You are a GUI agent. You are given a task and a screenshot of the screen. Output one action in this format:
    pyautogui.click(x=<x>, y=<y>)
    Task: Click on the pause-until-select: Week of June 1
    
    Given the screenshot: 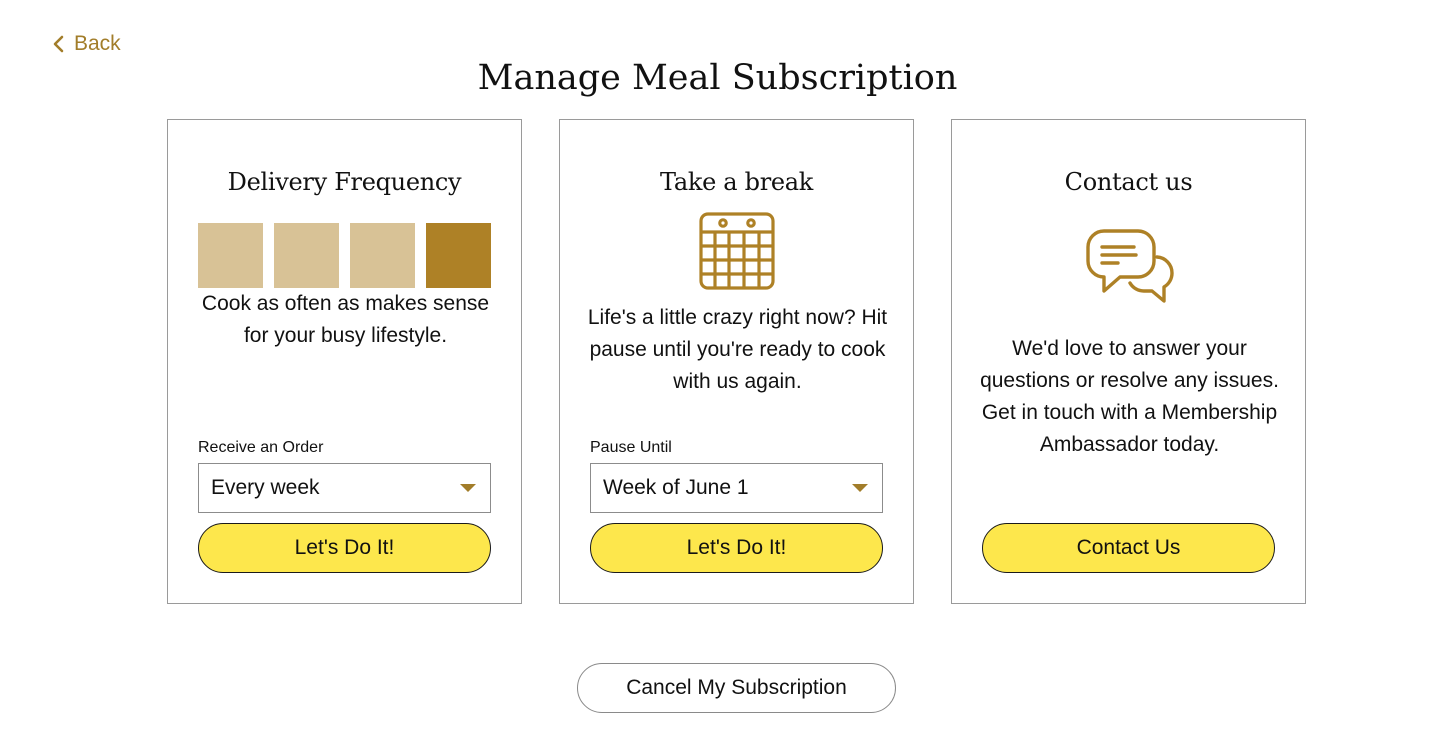 What is the action you would take?
    pyautogui.click(x=736, y=488)
    